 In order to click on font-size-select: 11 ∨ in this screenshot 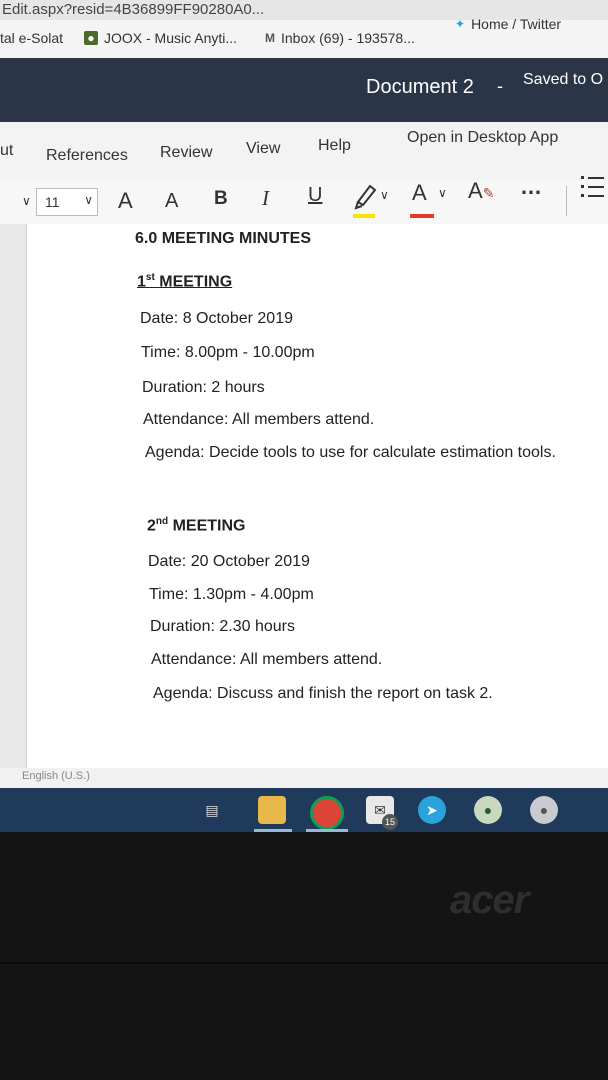, I will do `click(67, 202)`.